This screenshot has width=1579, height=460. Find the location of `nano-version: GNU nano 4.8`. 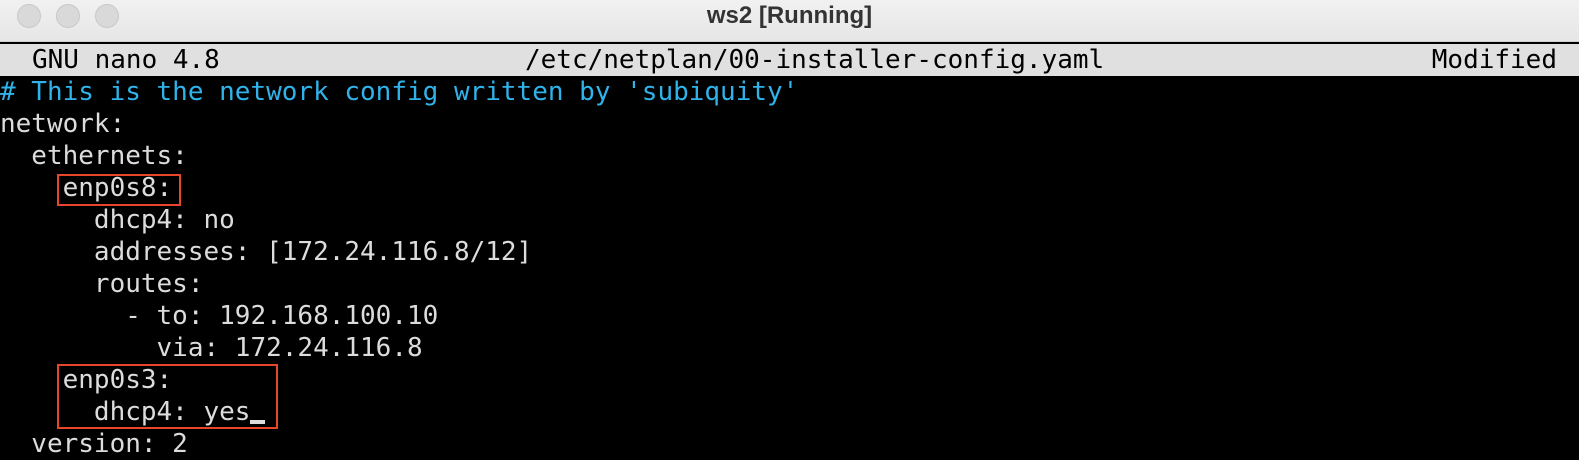

nano-version: GNU nano 4.8 is located at coordinates (126, 60).